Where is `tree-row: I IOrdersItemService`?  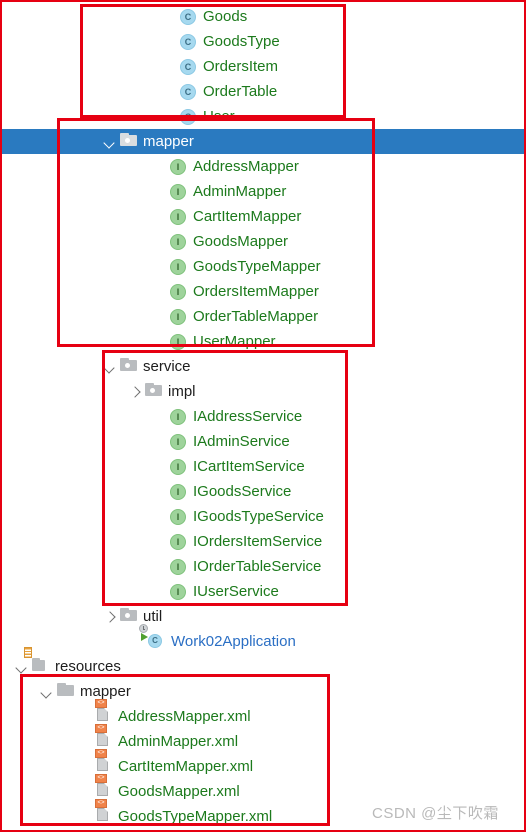
tree-row: I IOrdersItemService is located at coordinates (263, 541).